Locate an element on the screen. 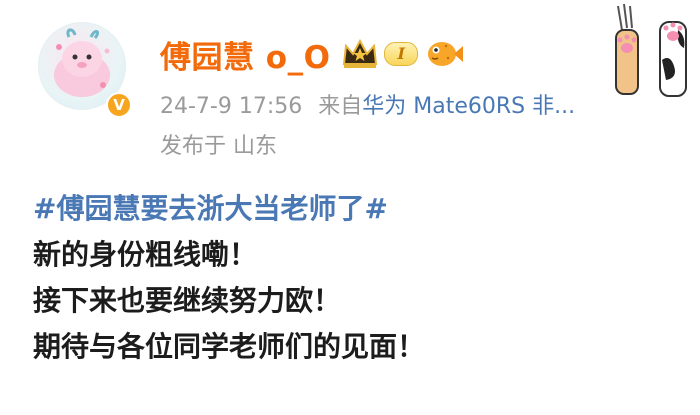 The image size is (700, 415). post-line-3: 期待与各位同学老师们的见面！ is located at coordinates (229, 346).